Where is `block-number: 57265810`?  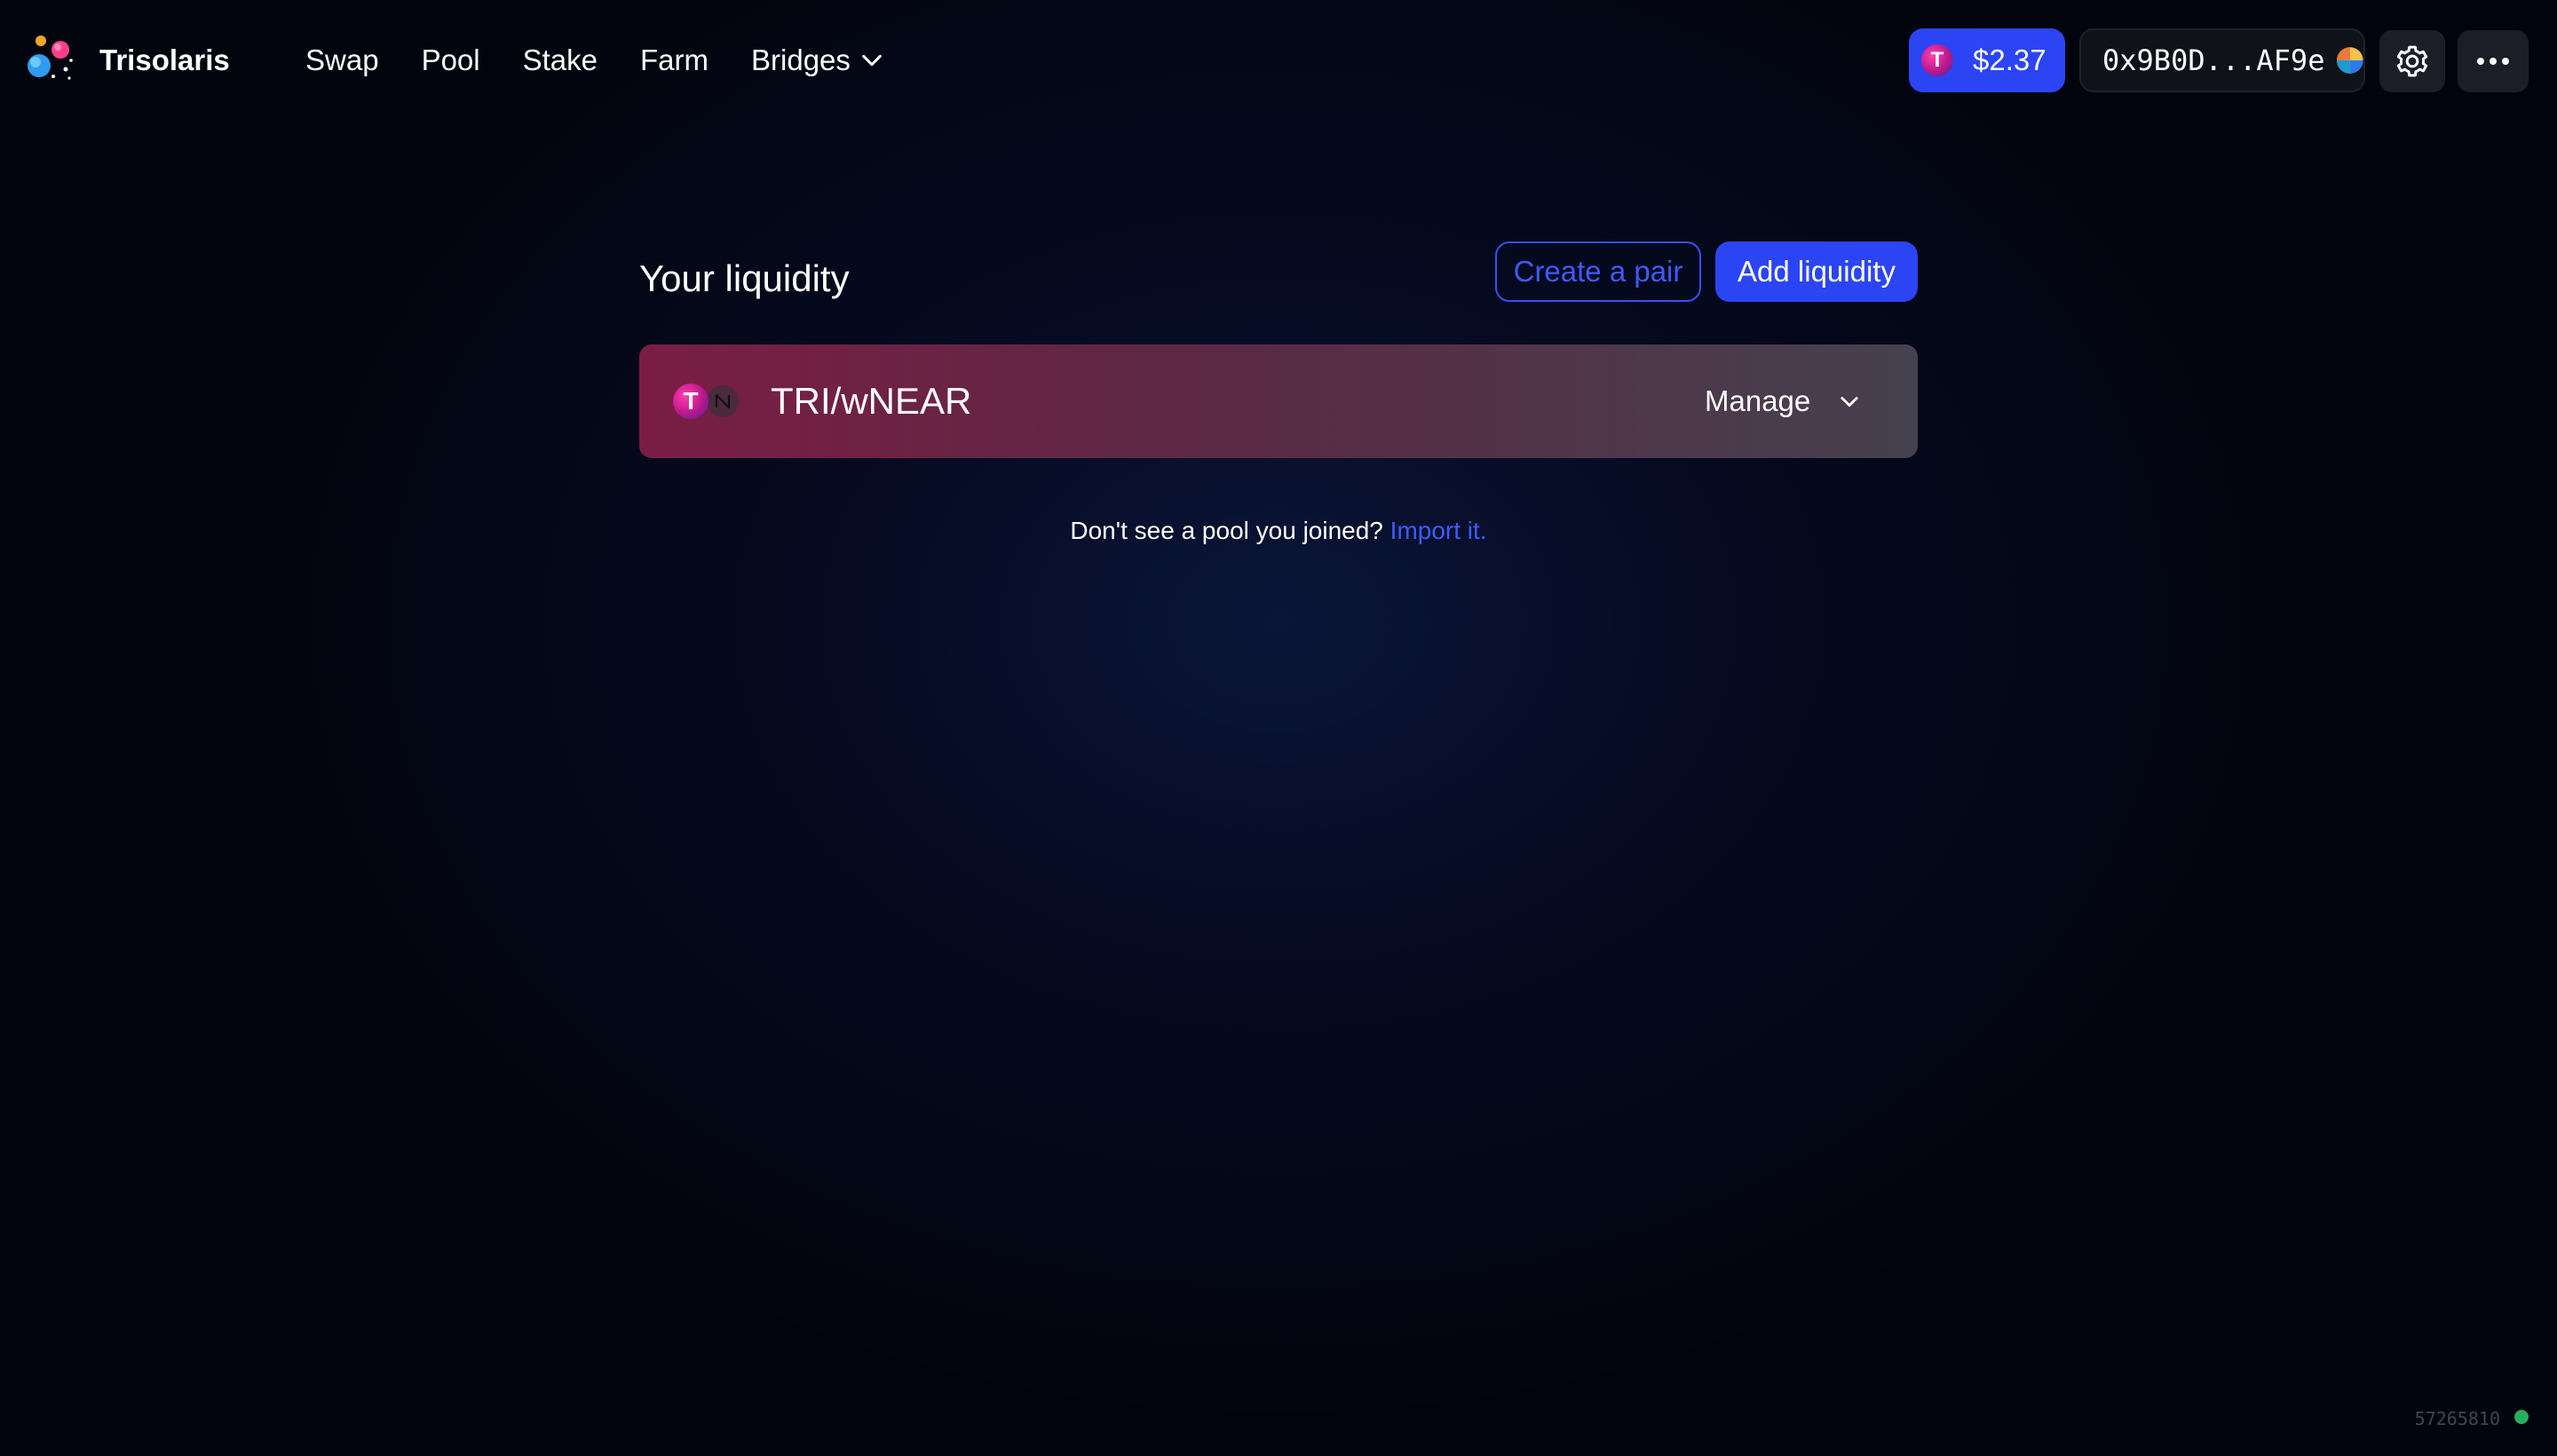
block-number: 57265810 is located at coordinates (2457, 1418).